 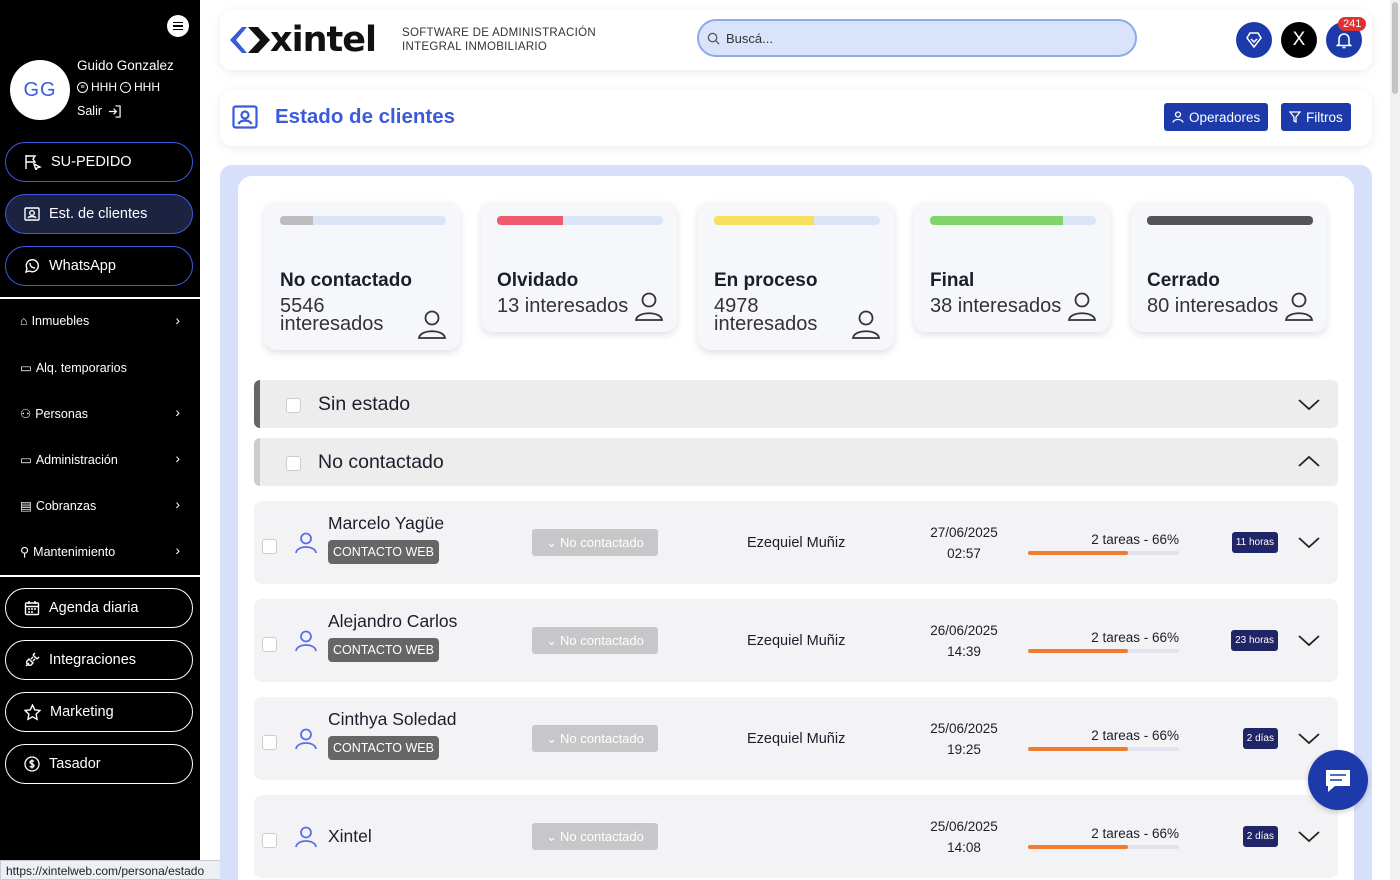 What do you see at coordinates (1260, 836) in the screenshot?
I see `elapsed-badge: 2 días` at bounding box center [1260, 836].